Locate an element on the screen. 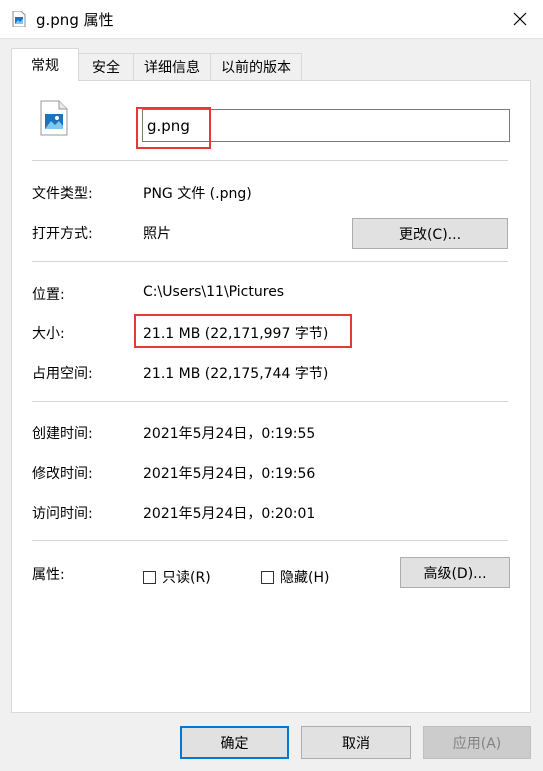  ok-button-label: 确定 is located at coordinates (234, 743).